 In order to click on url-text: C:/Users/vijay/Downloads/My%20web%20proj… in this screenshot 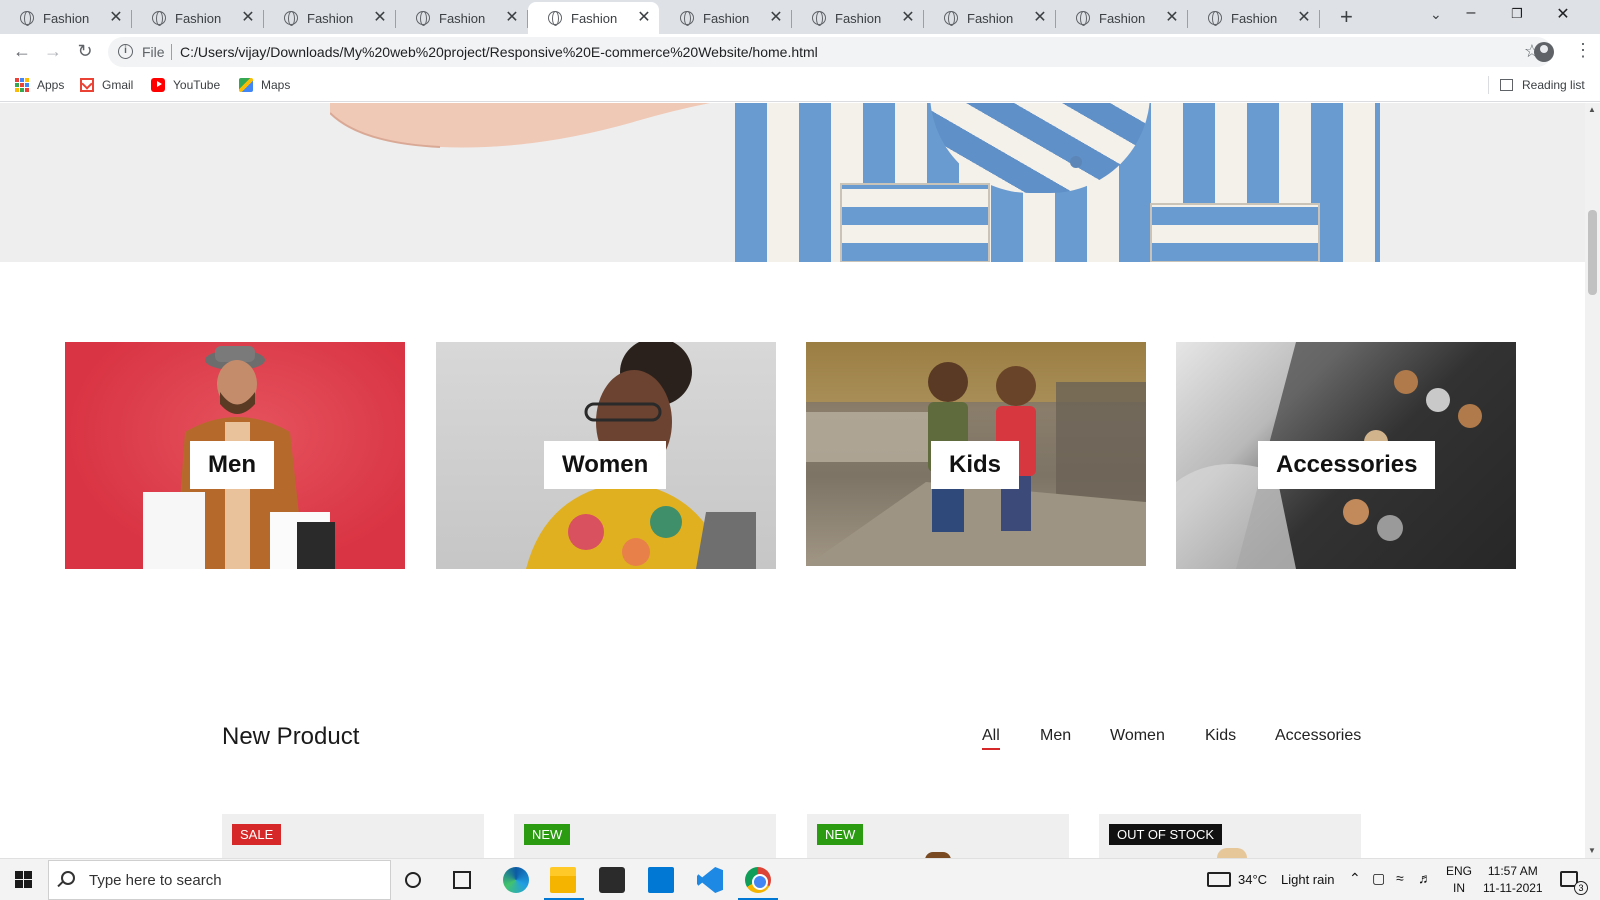, I will do `click(499, 52)`.